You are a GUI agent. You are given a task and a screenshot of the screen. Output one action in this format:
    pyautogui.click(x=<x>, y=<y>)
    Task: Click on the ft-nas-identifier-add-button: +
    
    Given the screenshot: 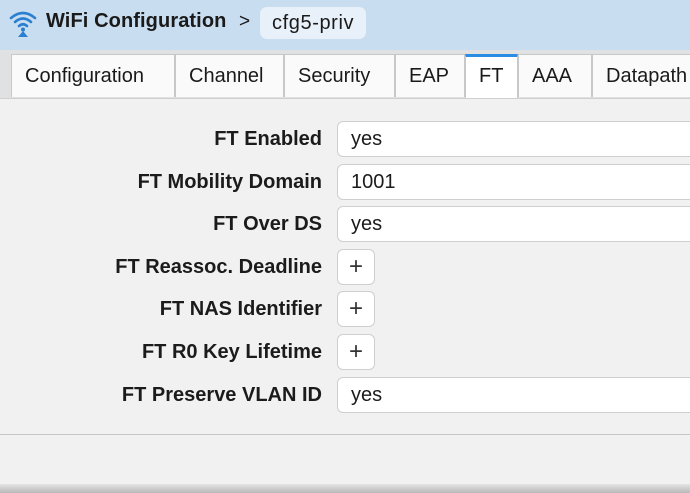 What is the action you would take?
    pyautogui.click(x=356, y=309)
    